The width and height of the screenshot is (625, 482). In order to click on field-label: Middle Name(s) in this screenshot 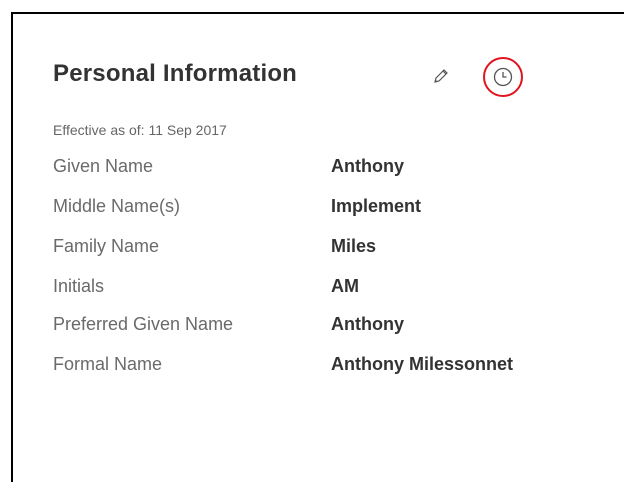, I will do `click(117, 206)`.